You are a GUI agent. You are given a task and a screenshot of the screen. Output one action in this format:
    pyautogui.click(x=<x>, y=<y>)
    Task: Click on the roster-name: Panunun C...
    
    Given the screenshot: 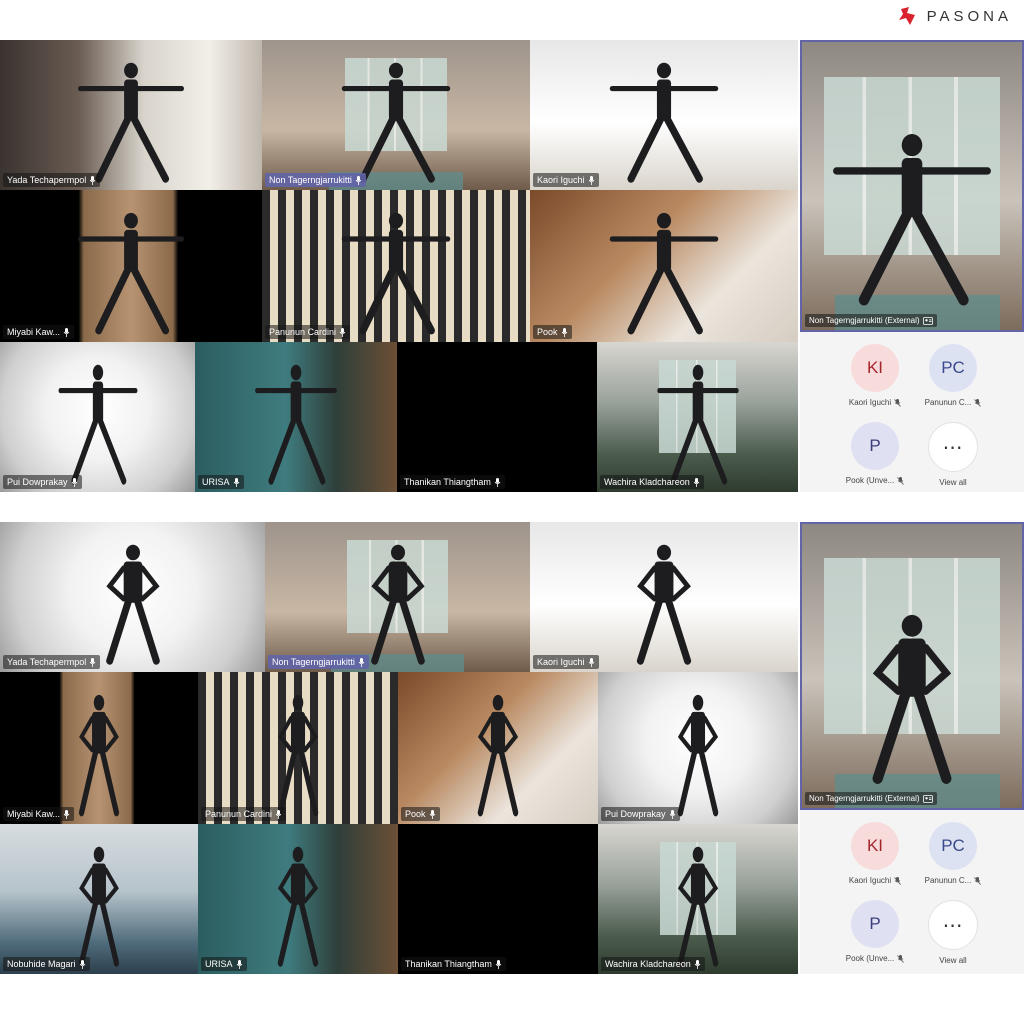 What is the action you would take?
    pyautogui.click(x=948, y=880)
    